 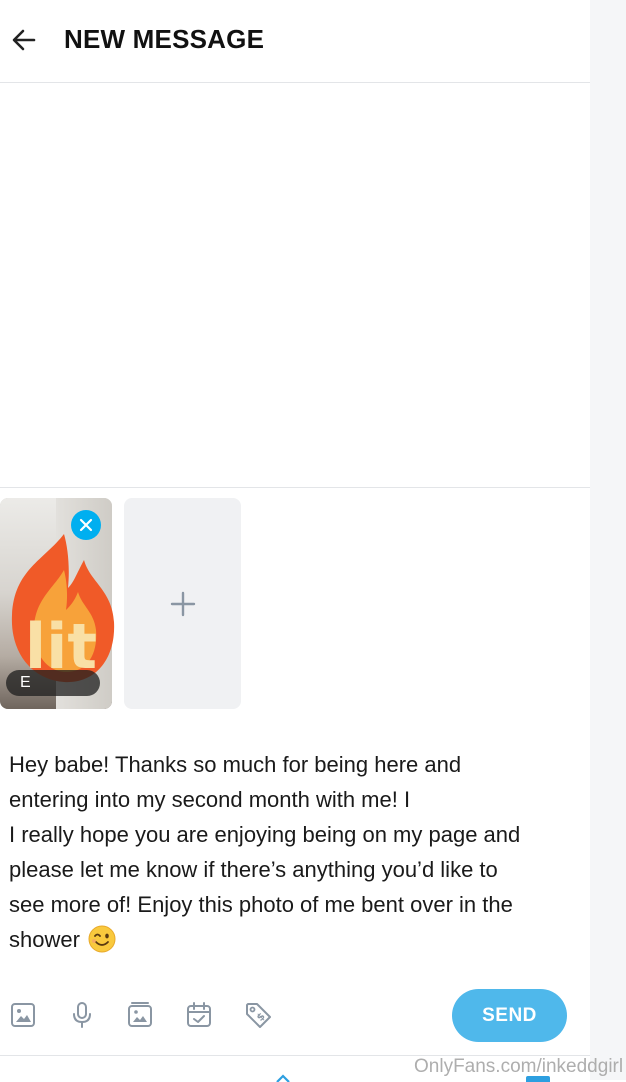 I want to click on watermark: OnlyFans.com/inkeddgirl, so click(x=519, y=1066).